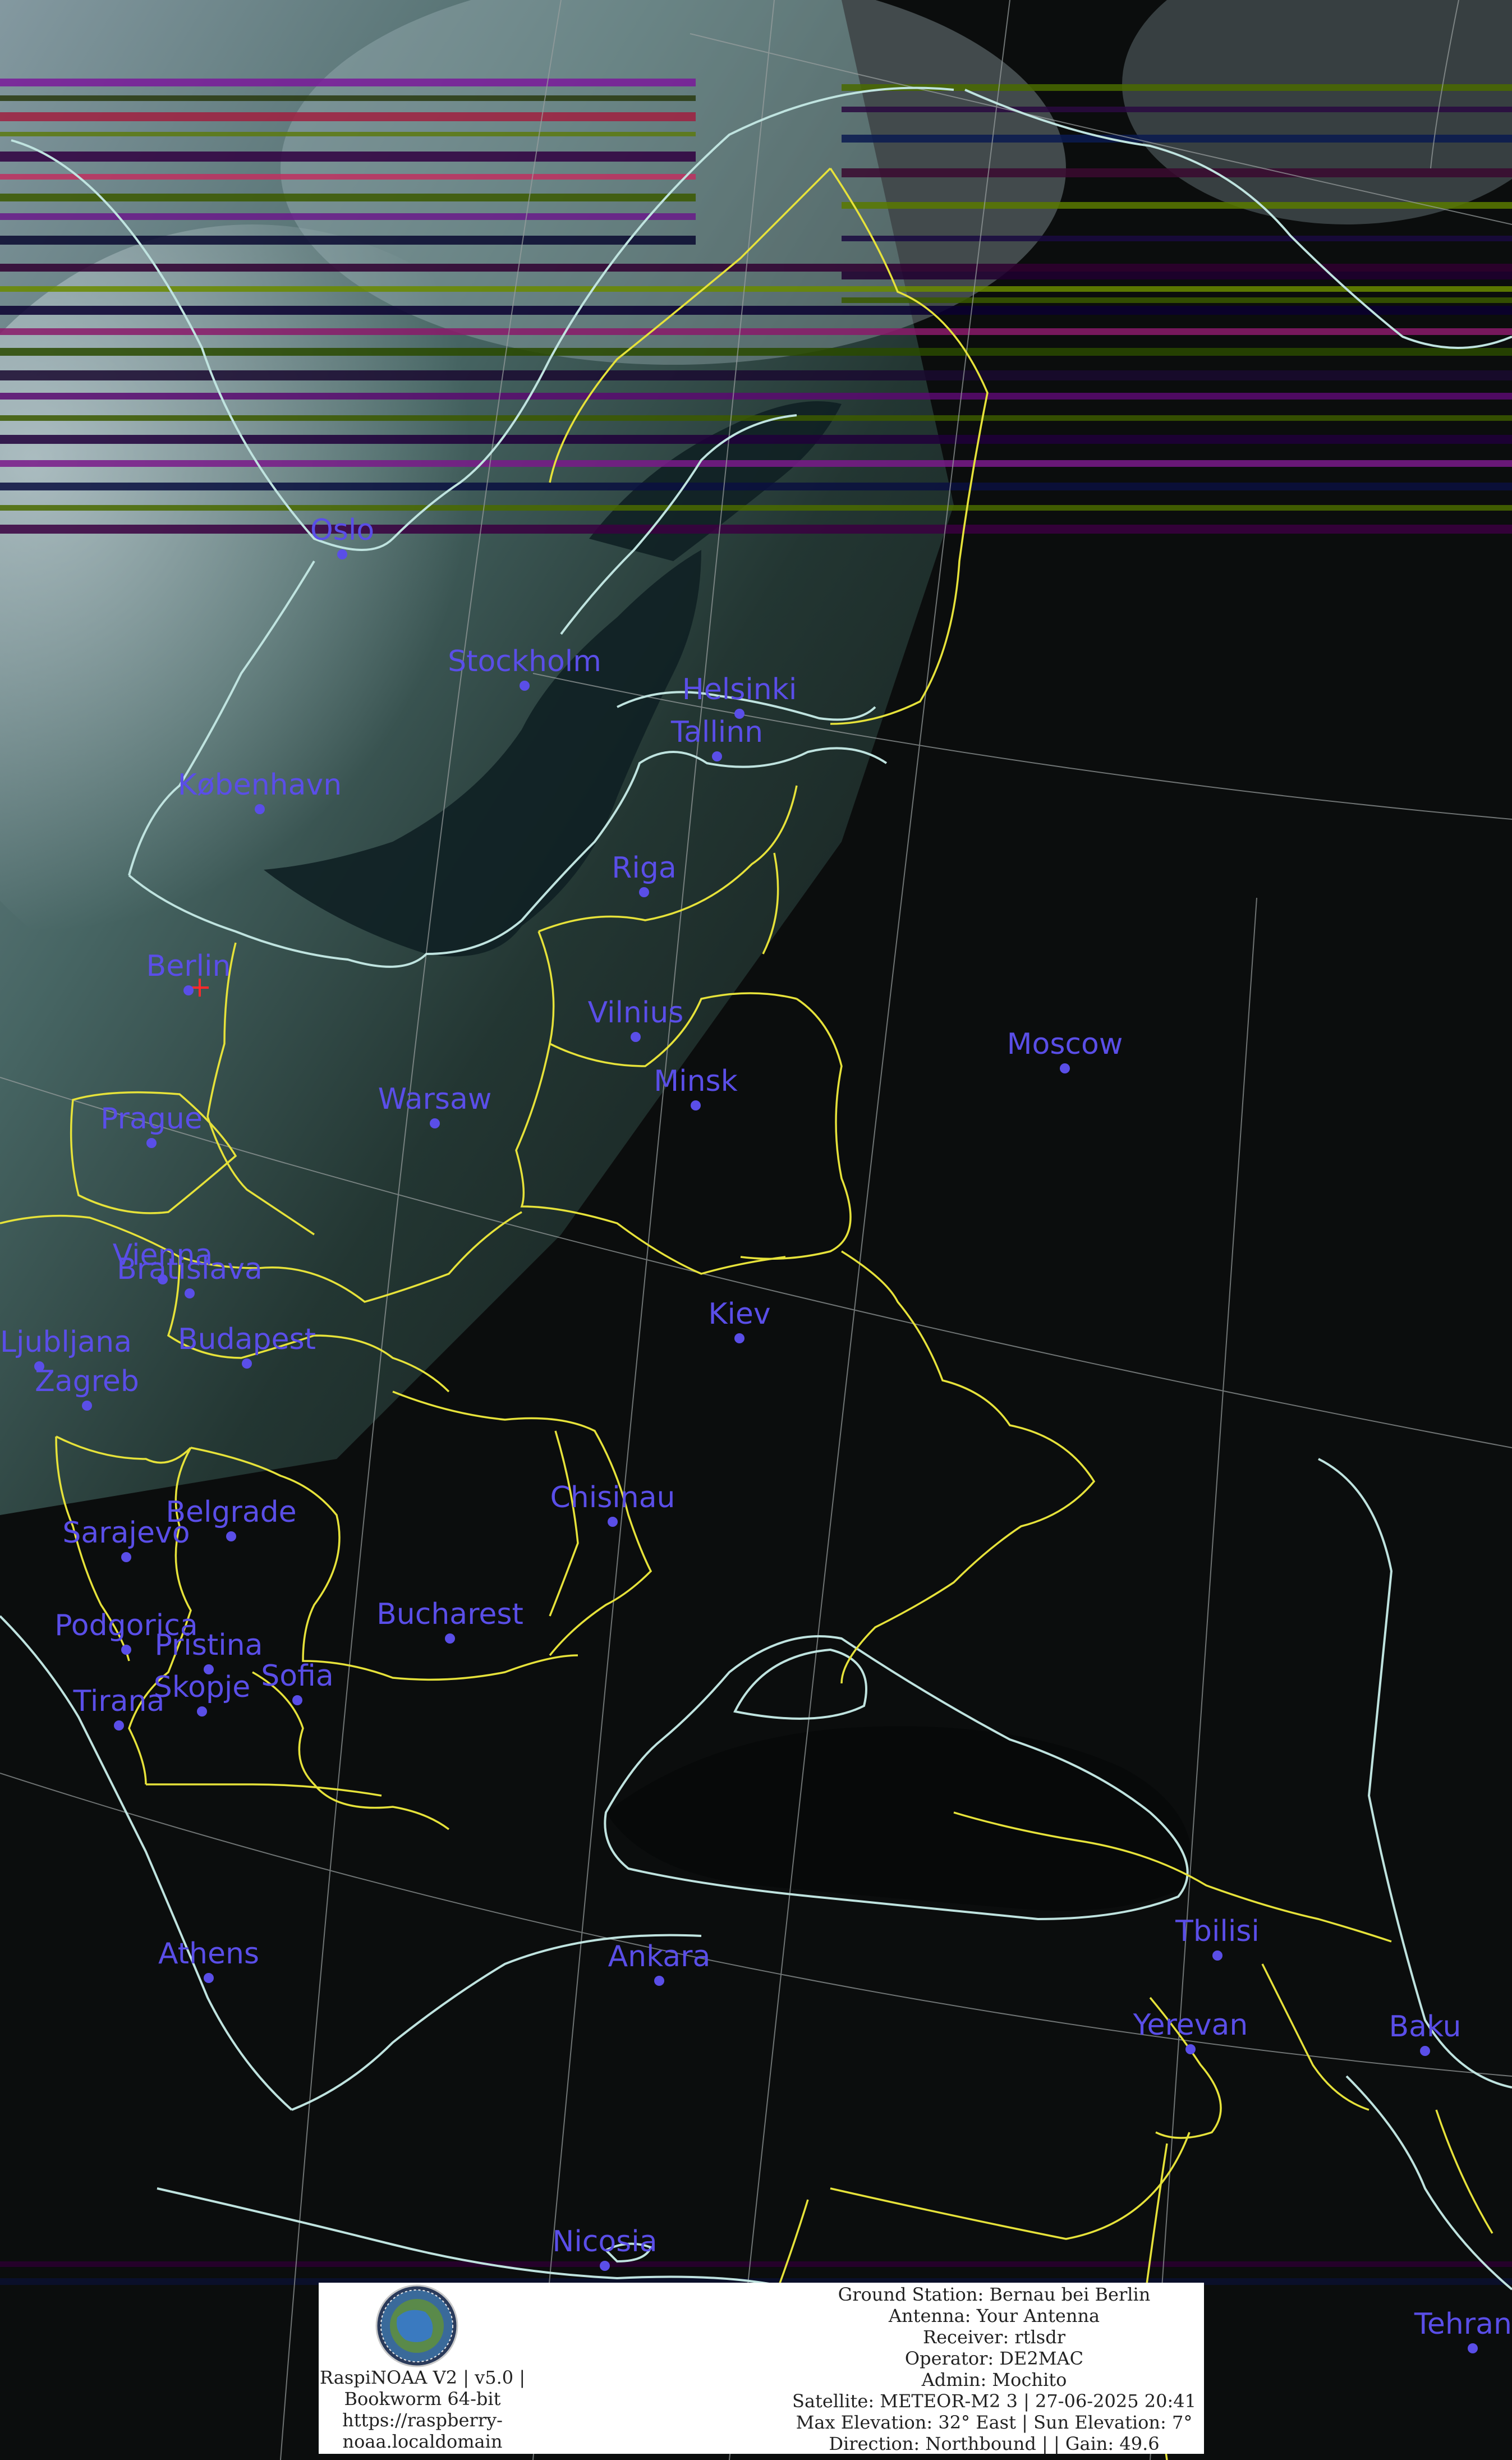  I want to click on city-label: Stockholm, so click(524, 662).